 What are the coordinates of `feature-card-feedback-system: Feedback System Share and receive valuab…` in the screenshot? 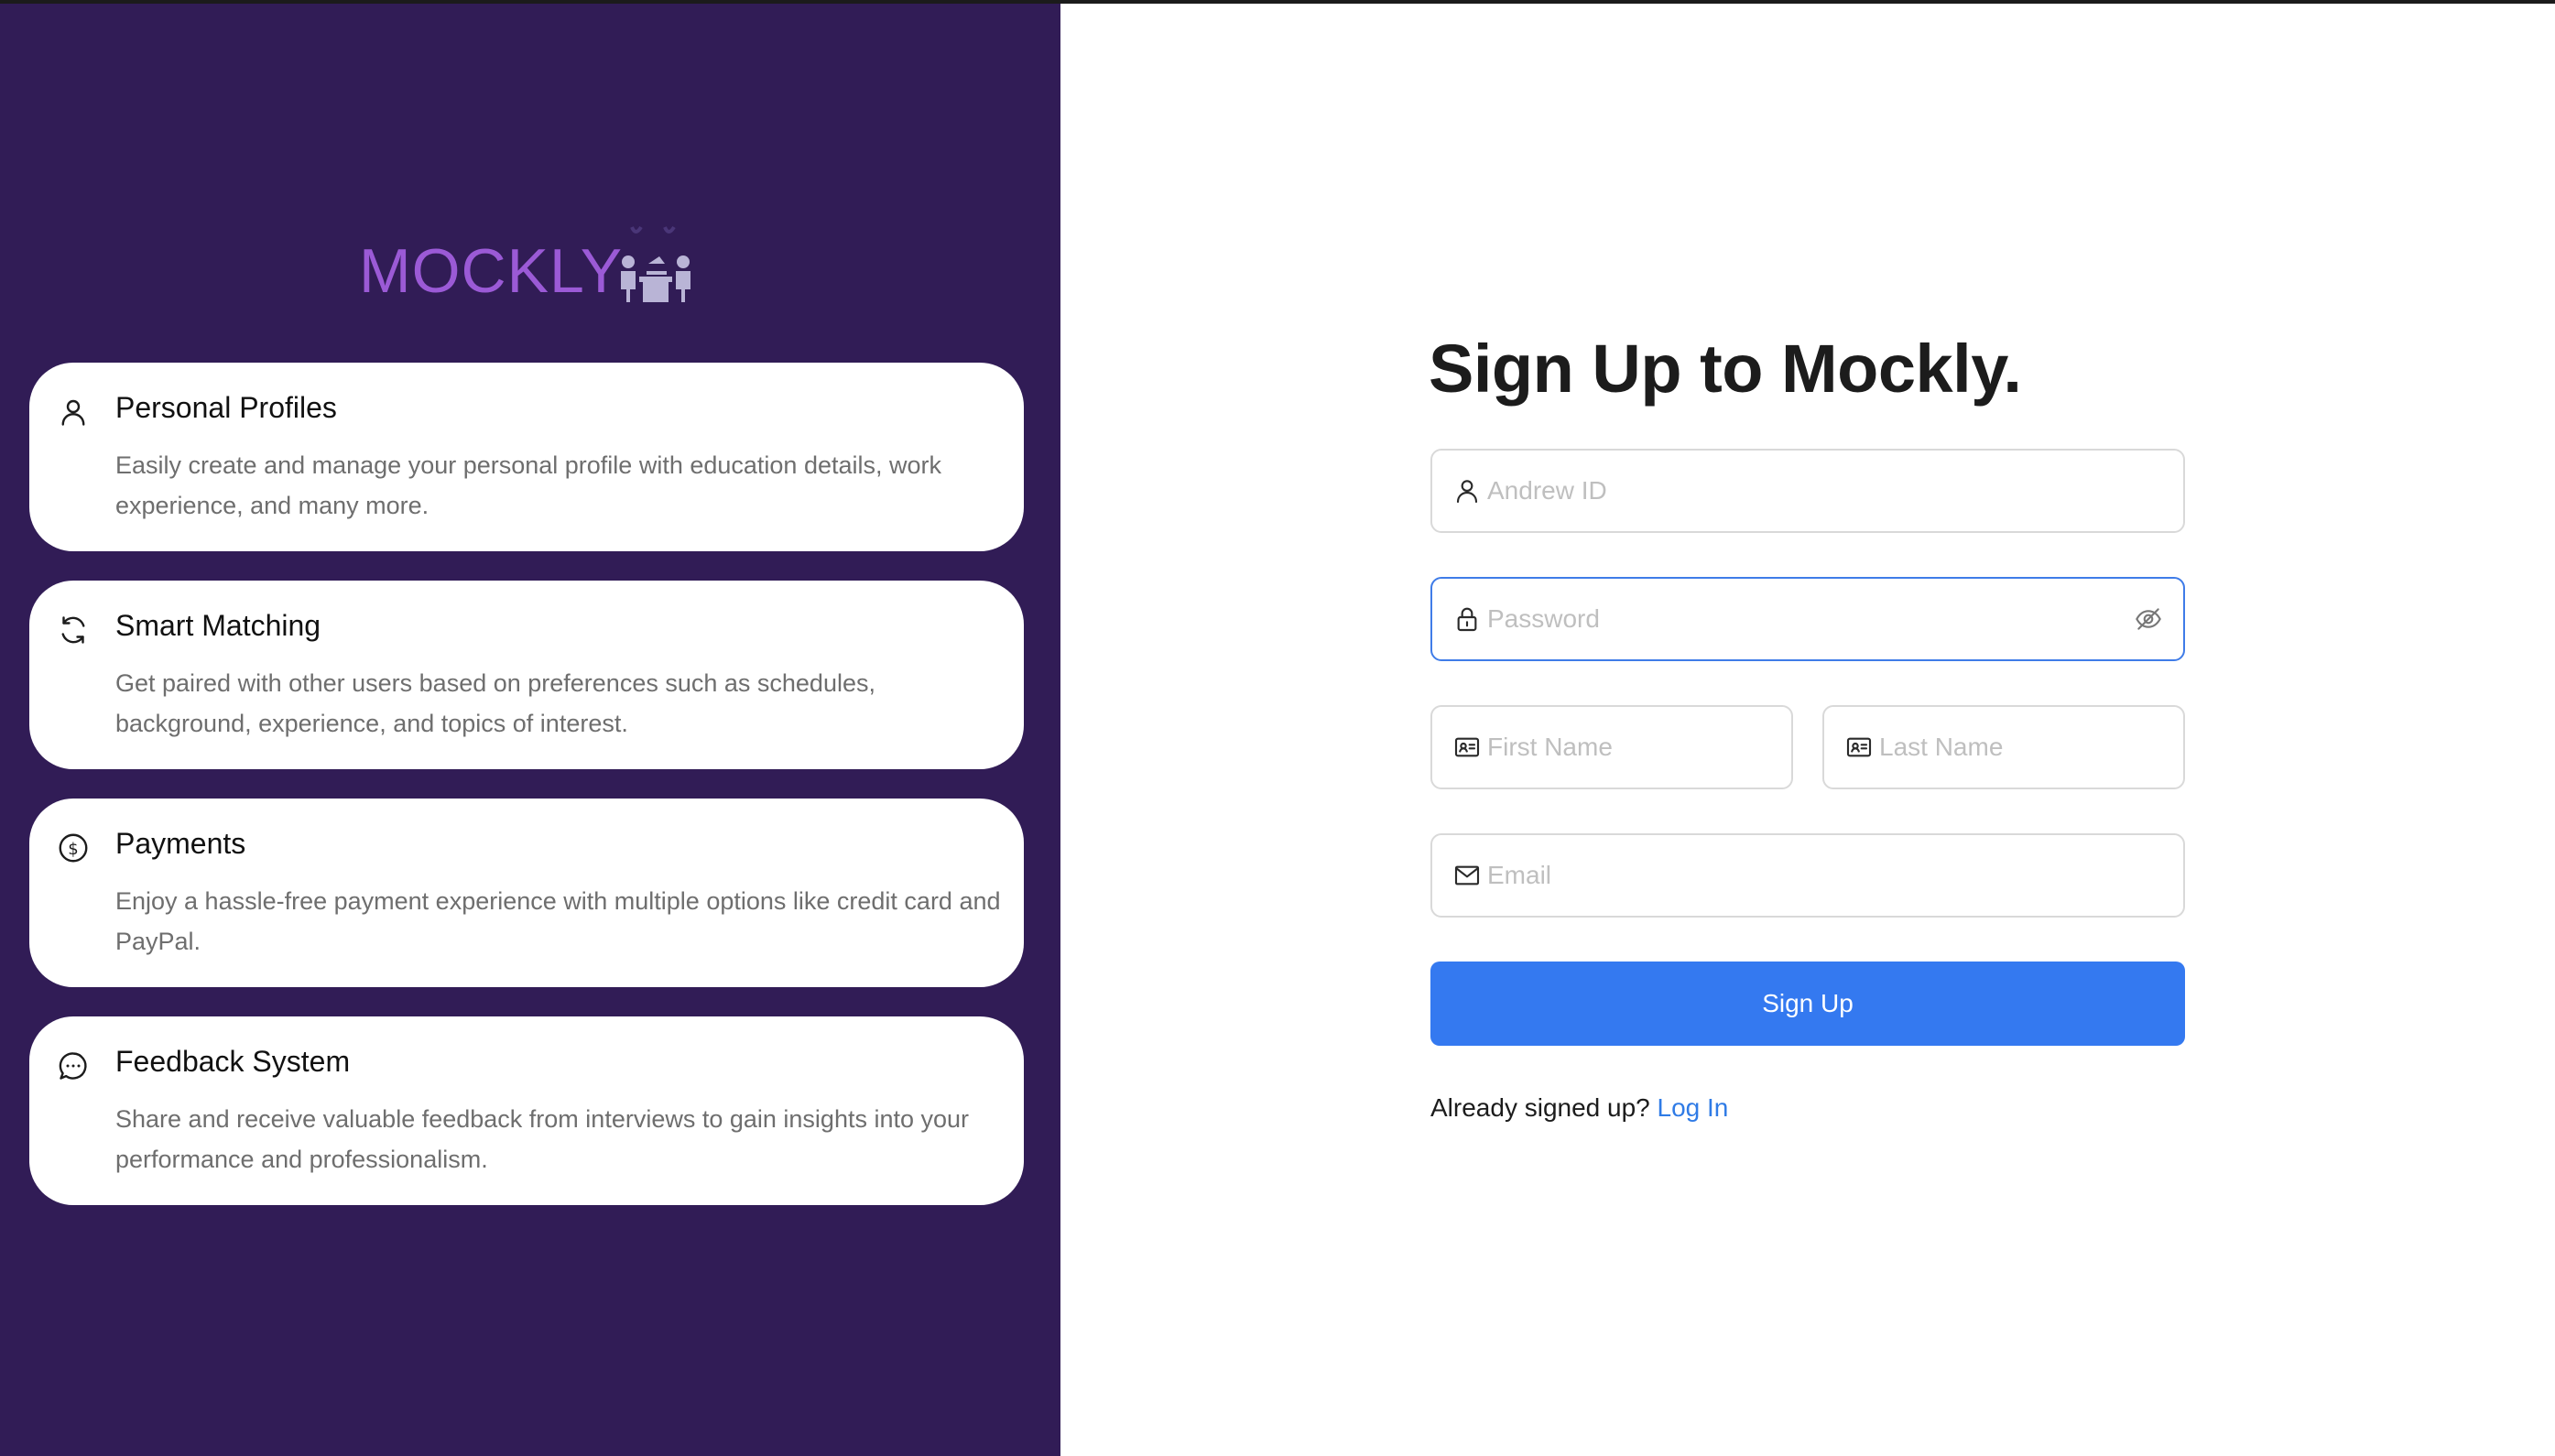 It's located at (527, 1110).